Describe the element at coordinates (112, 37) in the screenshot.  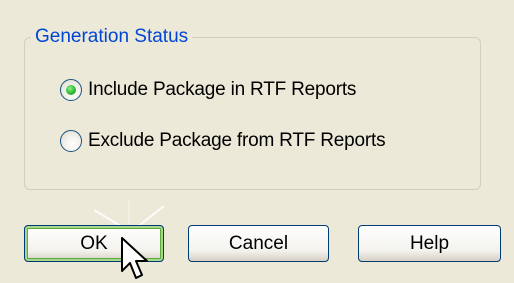
I see `groupbox-title: Generation Status` at that location.